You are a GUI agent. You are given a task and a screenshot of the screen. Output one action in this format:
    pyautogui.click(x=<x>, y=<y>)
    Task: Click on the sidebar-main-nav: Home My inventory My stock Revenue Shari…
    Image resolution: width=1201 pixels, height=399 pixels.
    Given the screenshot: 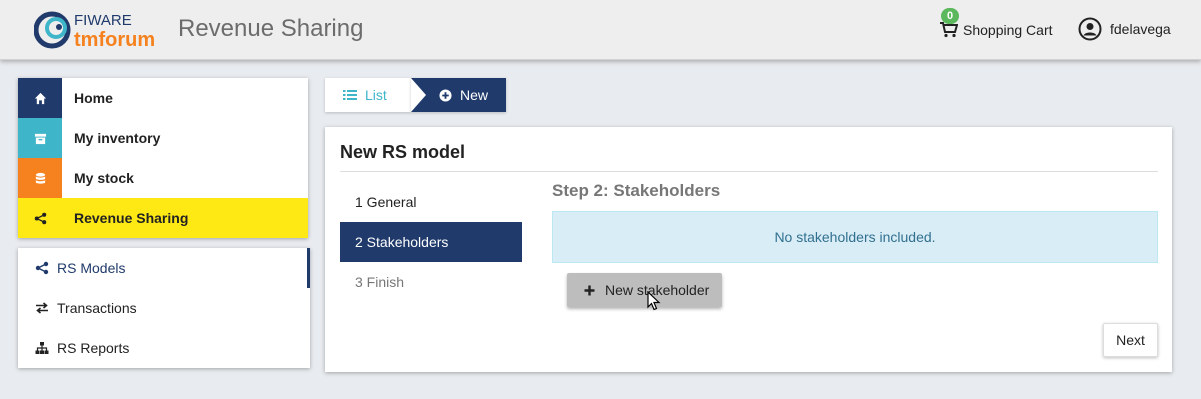 What is the action you would take?
    pyautogui.click(x=163, y=158)
    